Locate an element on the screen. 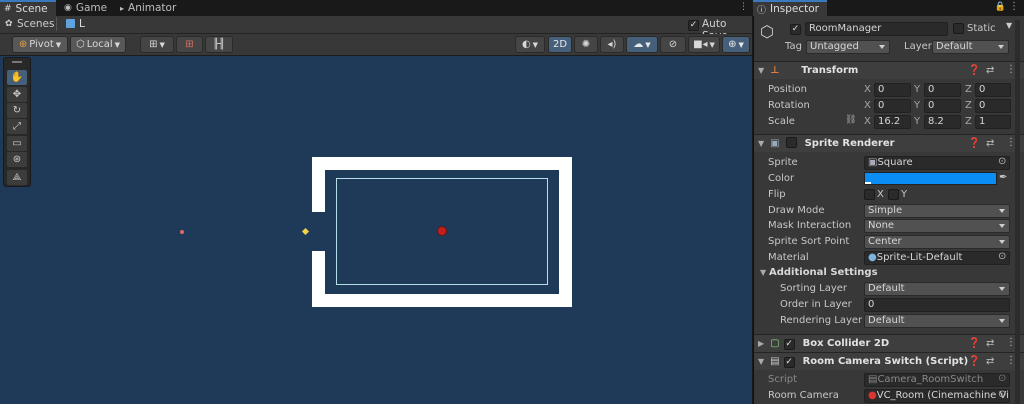 This screenshot has height=404, width=1024. collapse-arrow-icon: ▶ is located at coordinates (761, 343).